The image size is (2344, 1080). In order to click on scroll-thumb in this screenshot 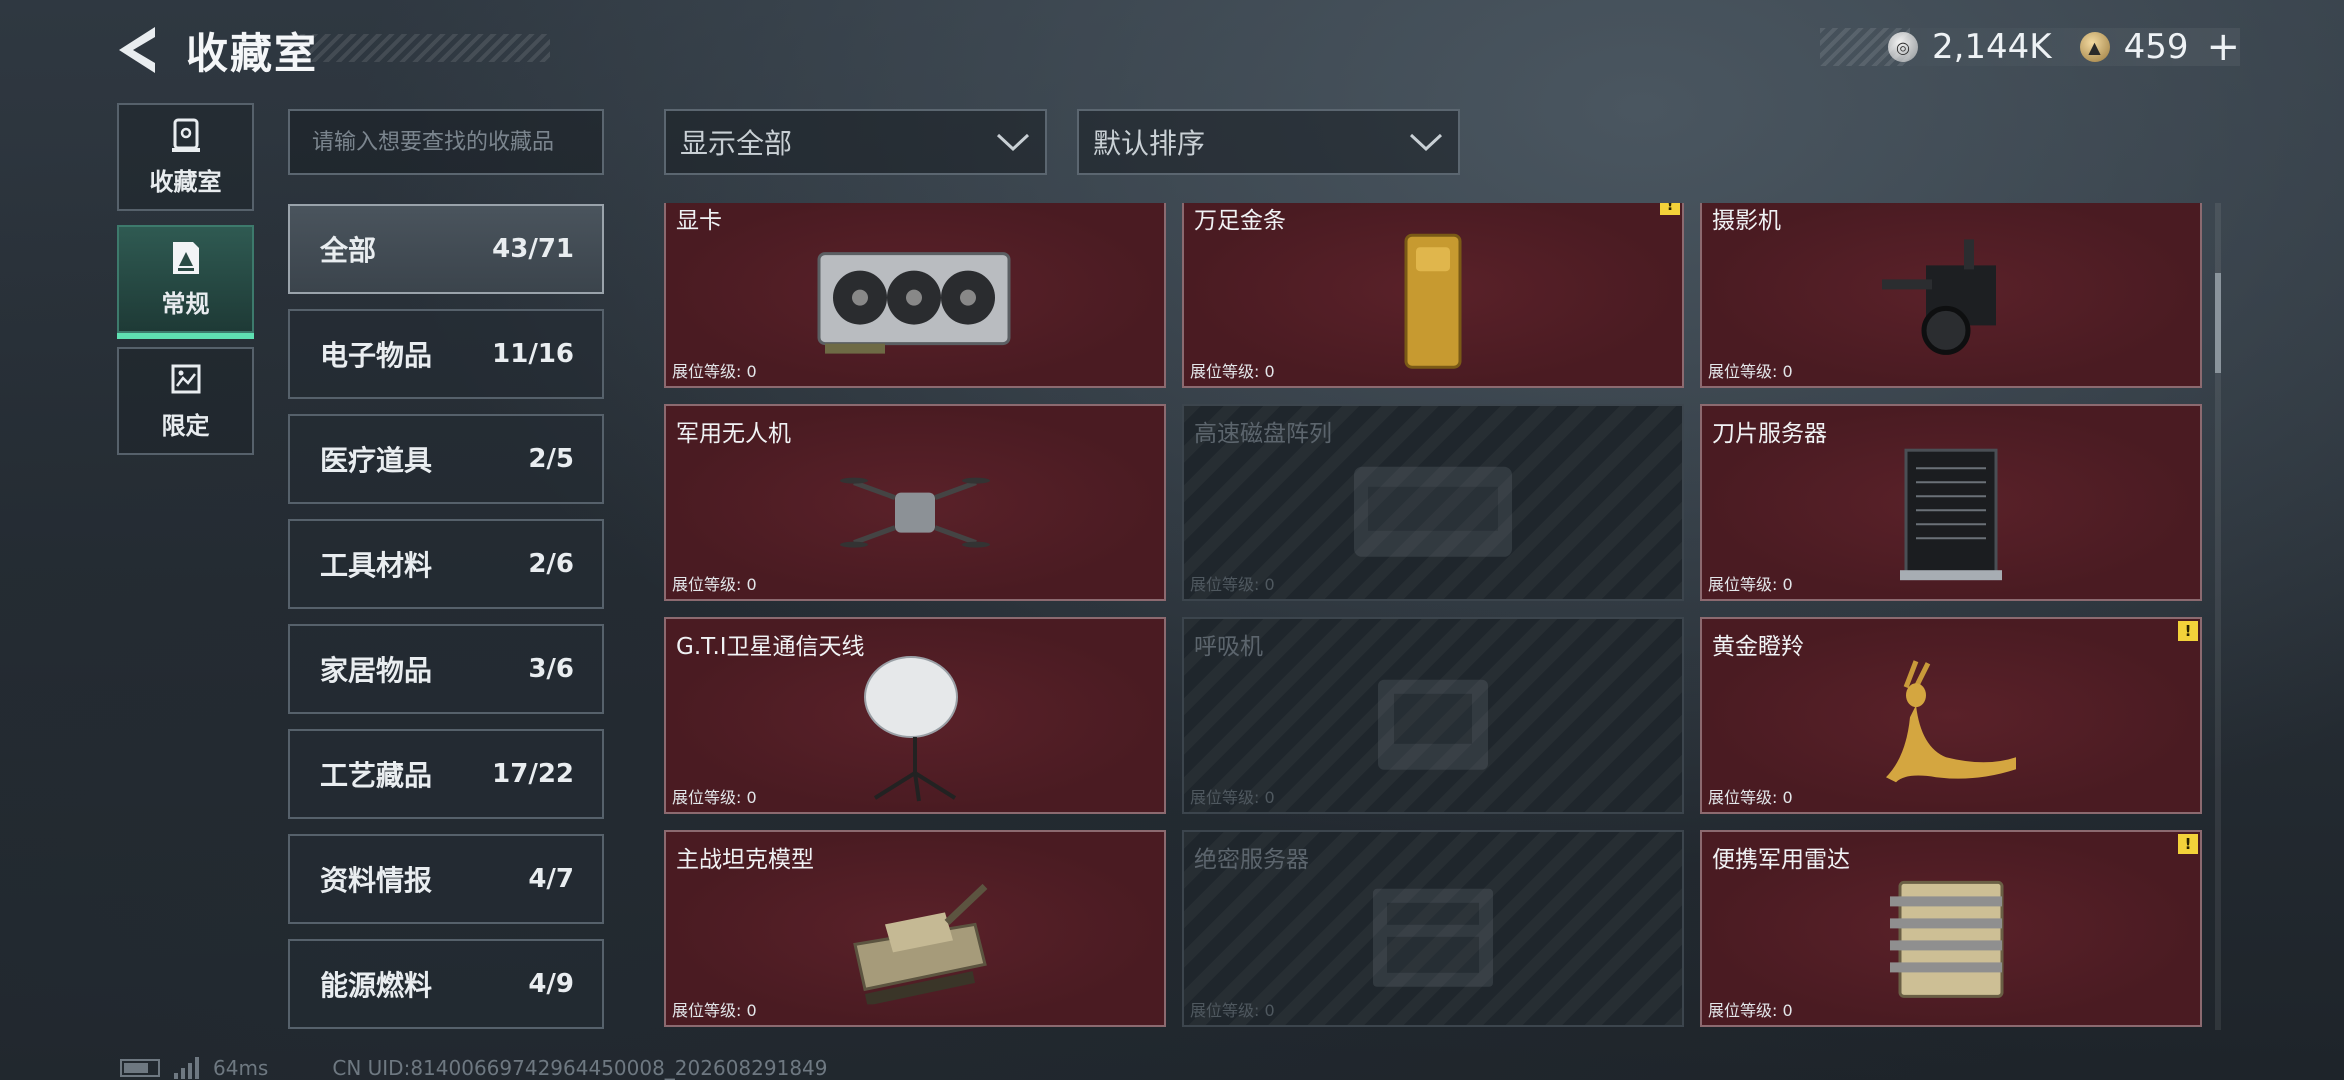, I will do `click(2218, 323)`.